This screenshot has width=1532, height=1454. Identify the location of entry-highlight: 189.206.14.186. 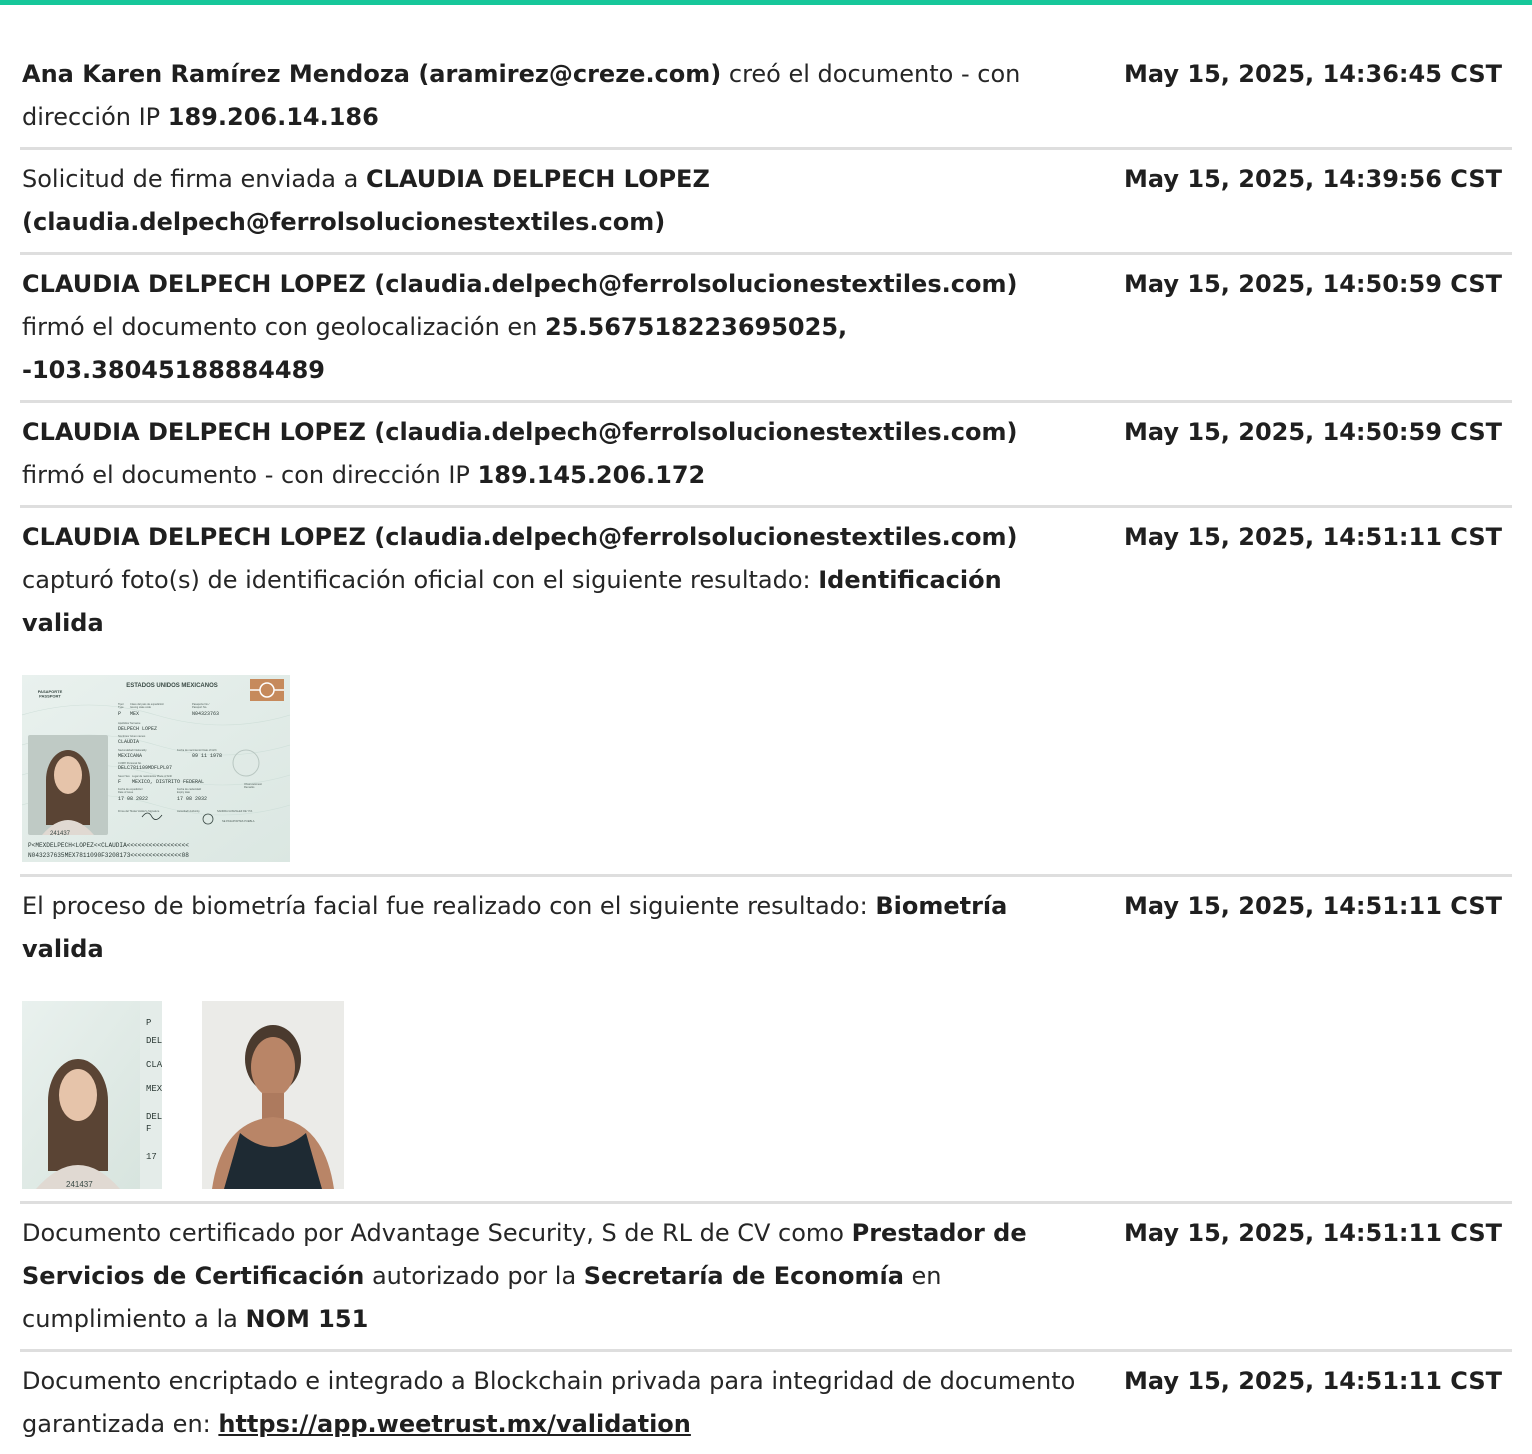
(273, 117).